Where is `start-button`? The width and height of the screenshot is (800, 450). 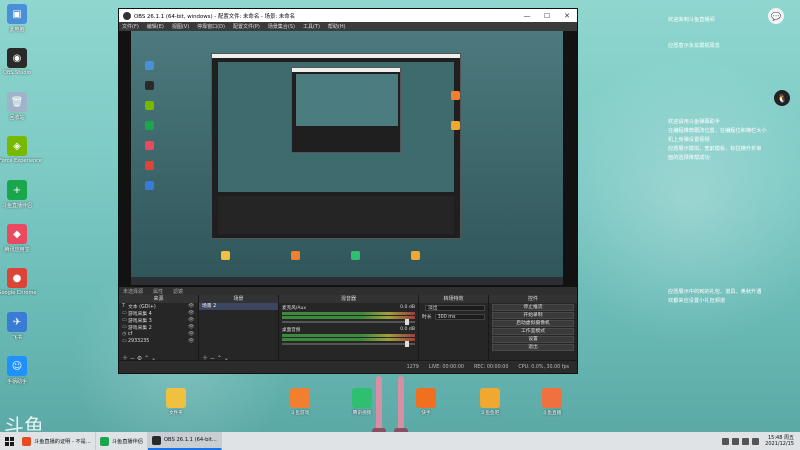
start-button is located at coordinates (9, 441).